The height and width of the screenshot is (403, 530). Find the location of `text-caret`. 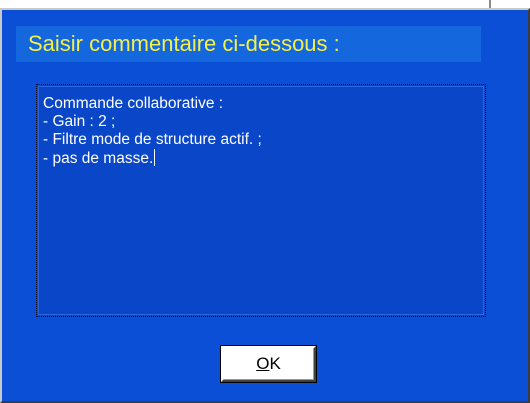

text-caret is located at coordinates (155, 157).